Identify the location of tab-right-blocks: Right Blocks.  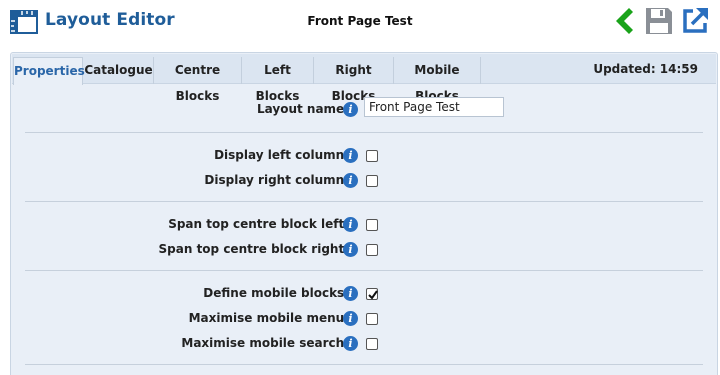
(354, 80).